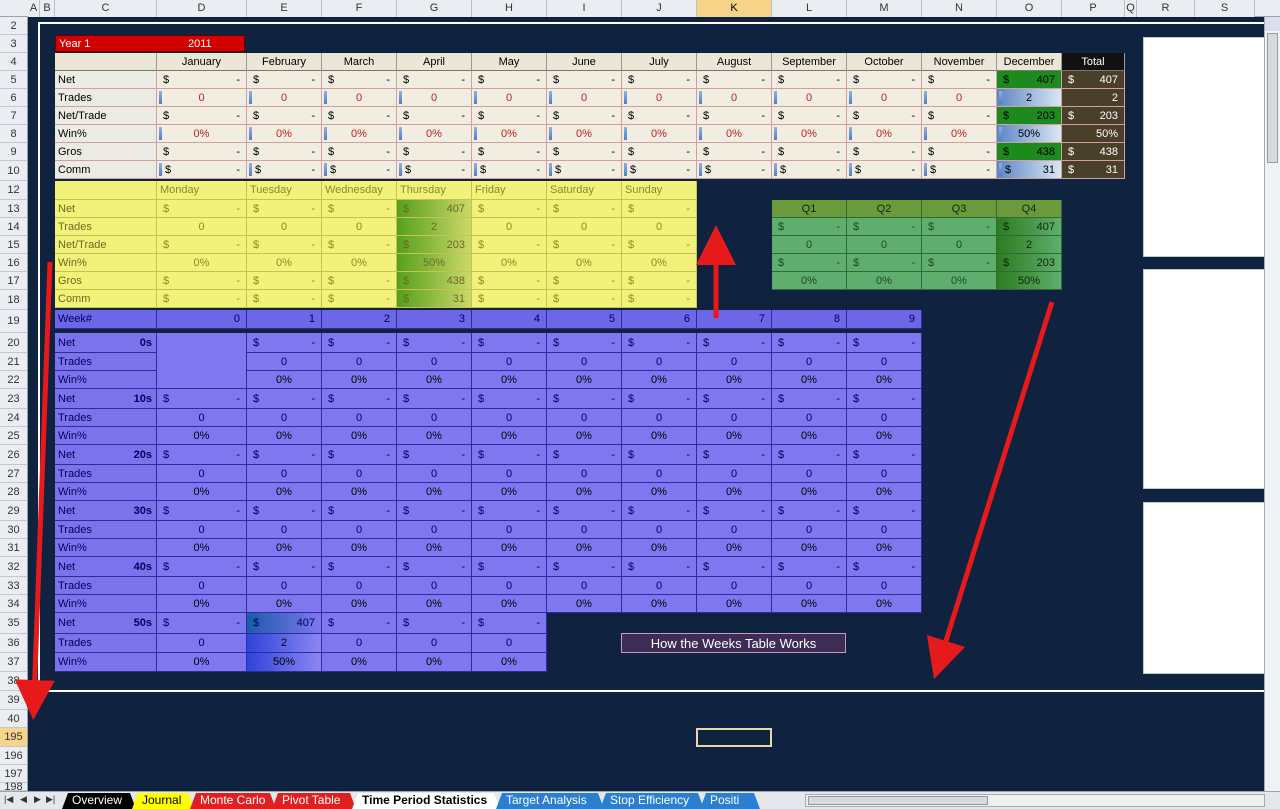 This screenshot has width=1280, height=809. I want to click on week-cell-30s-9: 0%, so click(884, 548).